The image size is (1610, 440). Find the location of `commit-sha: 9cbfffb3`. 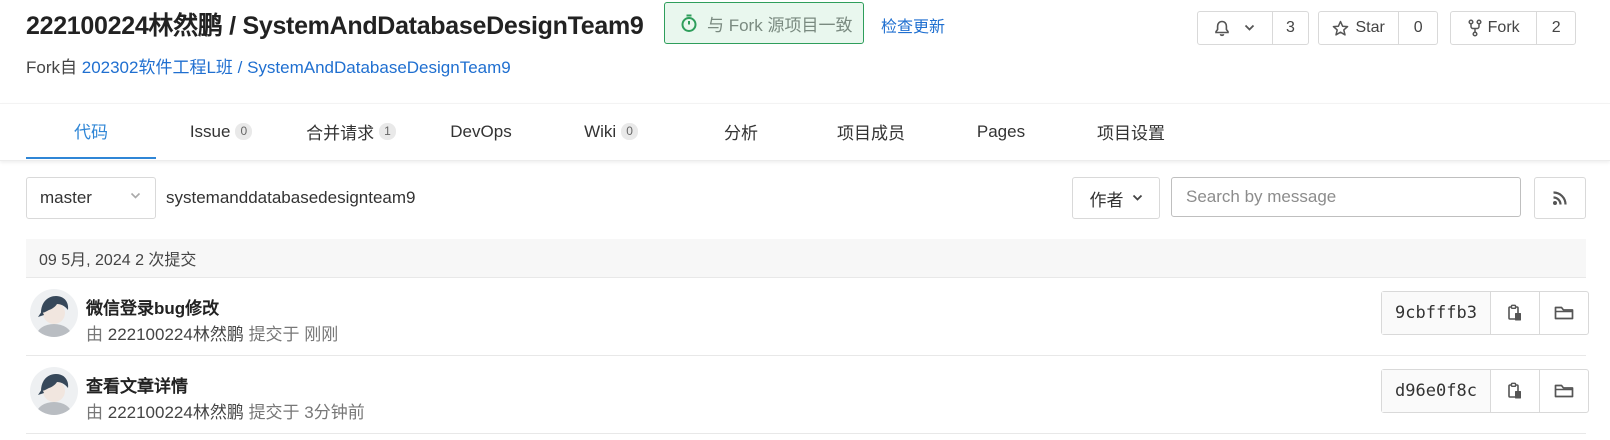

commit-sha: 9cbfffb3 is located at coordinates (1436, 313).